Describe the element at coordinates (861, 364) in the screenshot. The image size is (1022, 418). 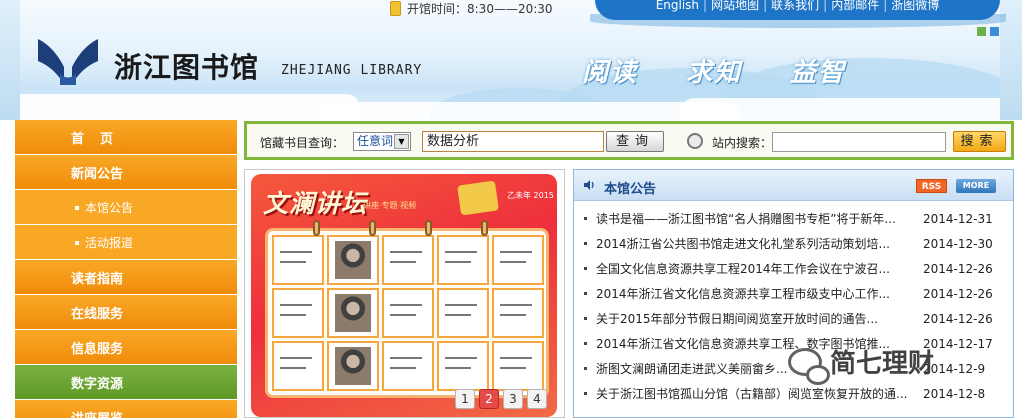
I see `wechat-watermark: 简七理财` at that location.